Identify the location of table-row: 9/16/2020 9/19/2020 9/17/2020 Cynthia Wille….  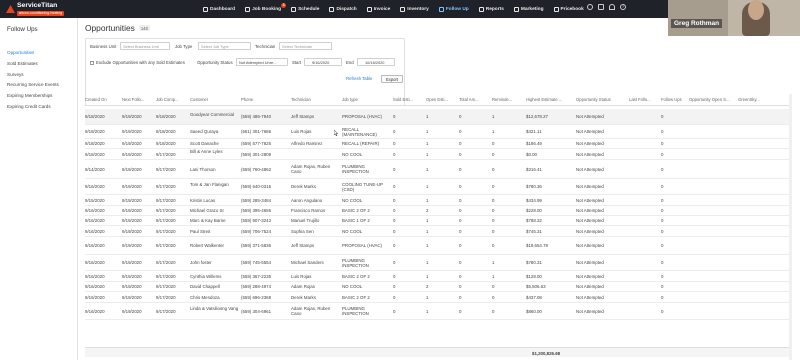
(438, 276).